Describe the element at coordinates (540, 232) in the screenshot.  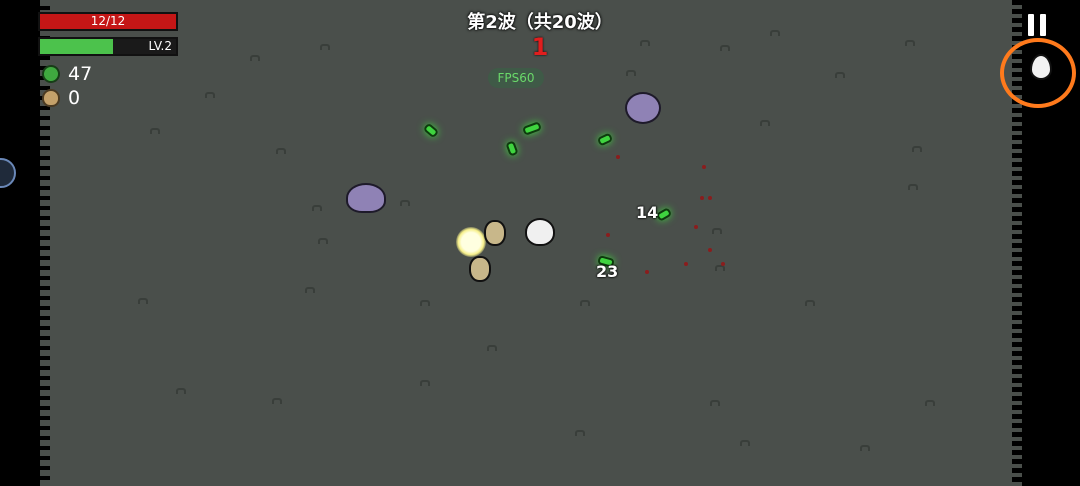
I see `player-character` at that location.